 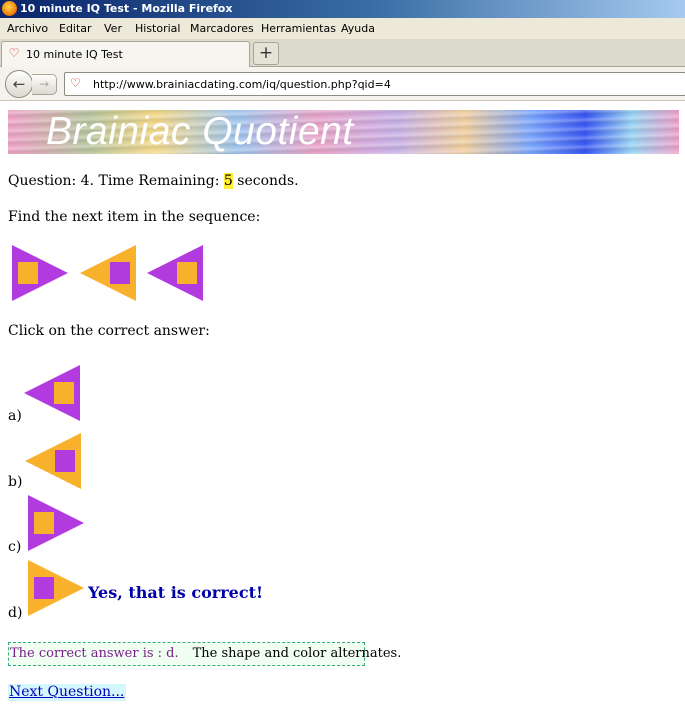 What do you see at coordinates (200, 131) in the screenshot?
I see `banner-title: Brainiac Quotient` at bounding box center [200, 131].